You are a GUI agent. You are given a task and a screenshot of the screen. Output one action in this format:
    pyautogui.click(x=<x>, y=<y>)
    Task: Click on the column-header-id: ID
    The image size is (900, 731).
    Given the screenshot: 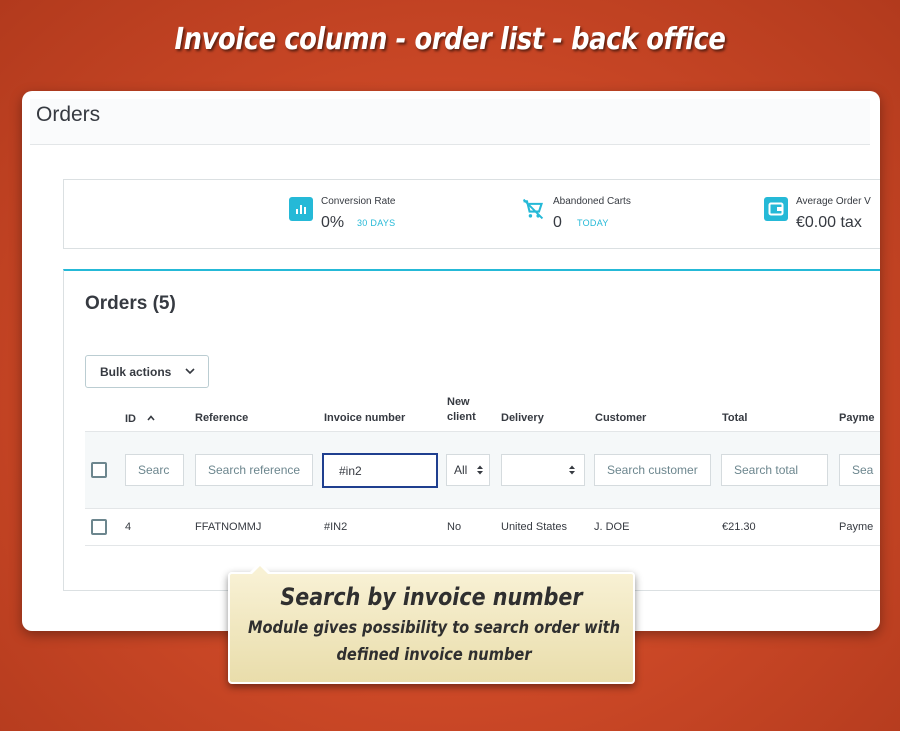 What is the action you would take?
    pyautogui.click(x=140, y=419)
    